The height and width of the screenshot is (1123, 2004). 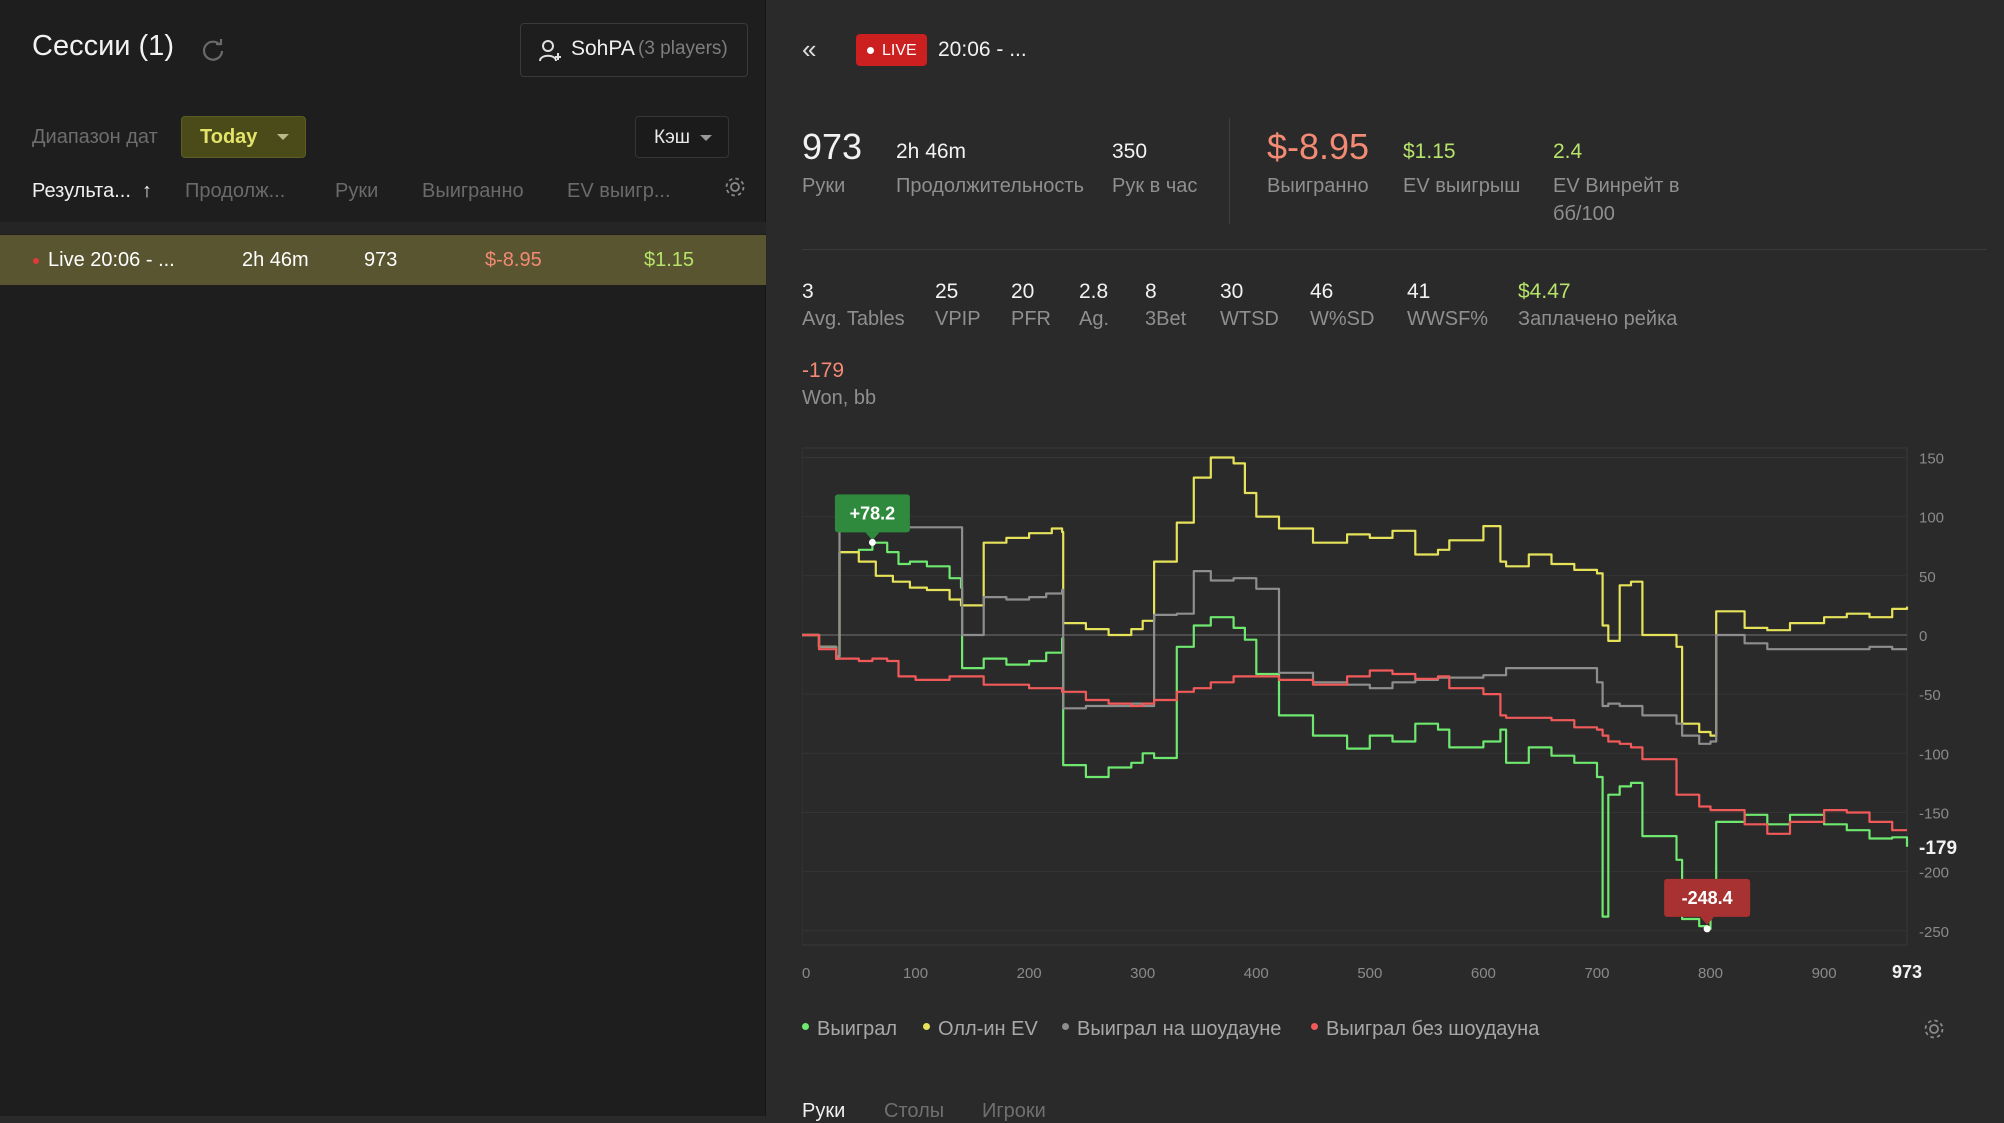 I want to click on y-tick-label: -100, so click(x=1934, y=754).